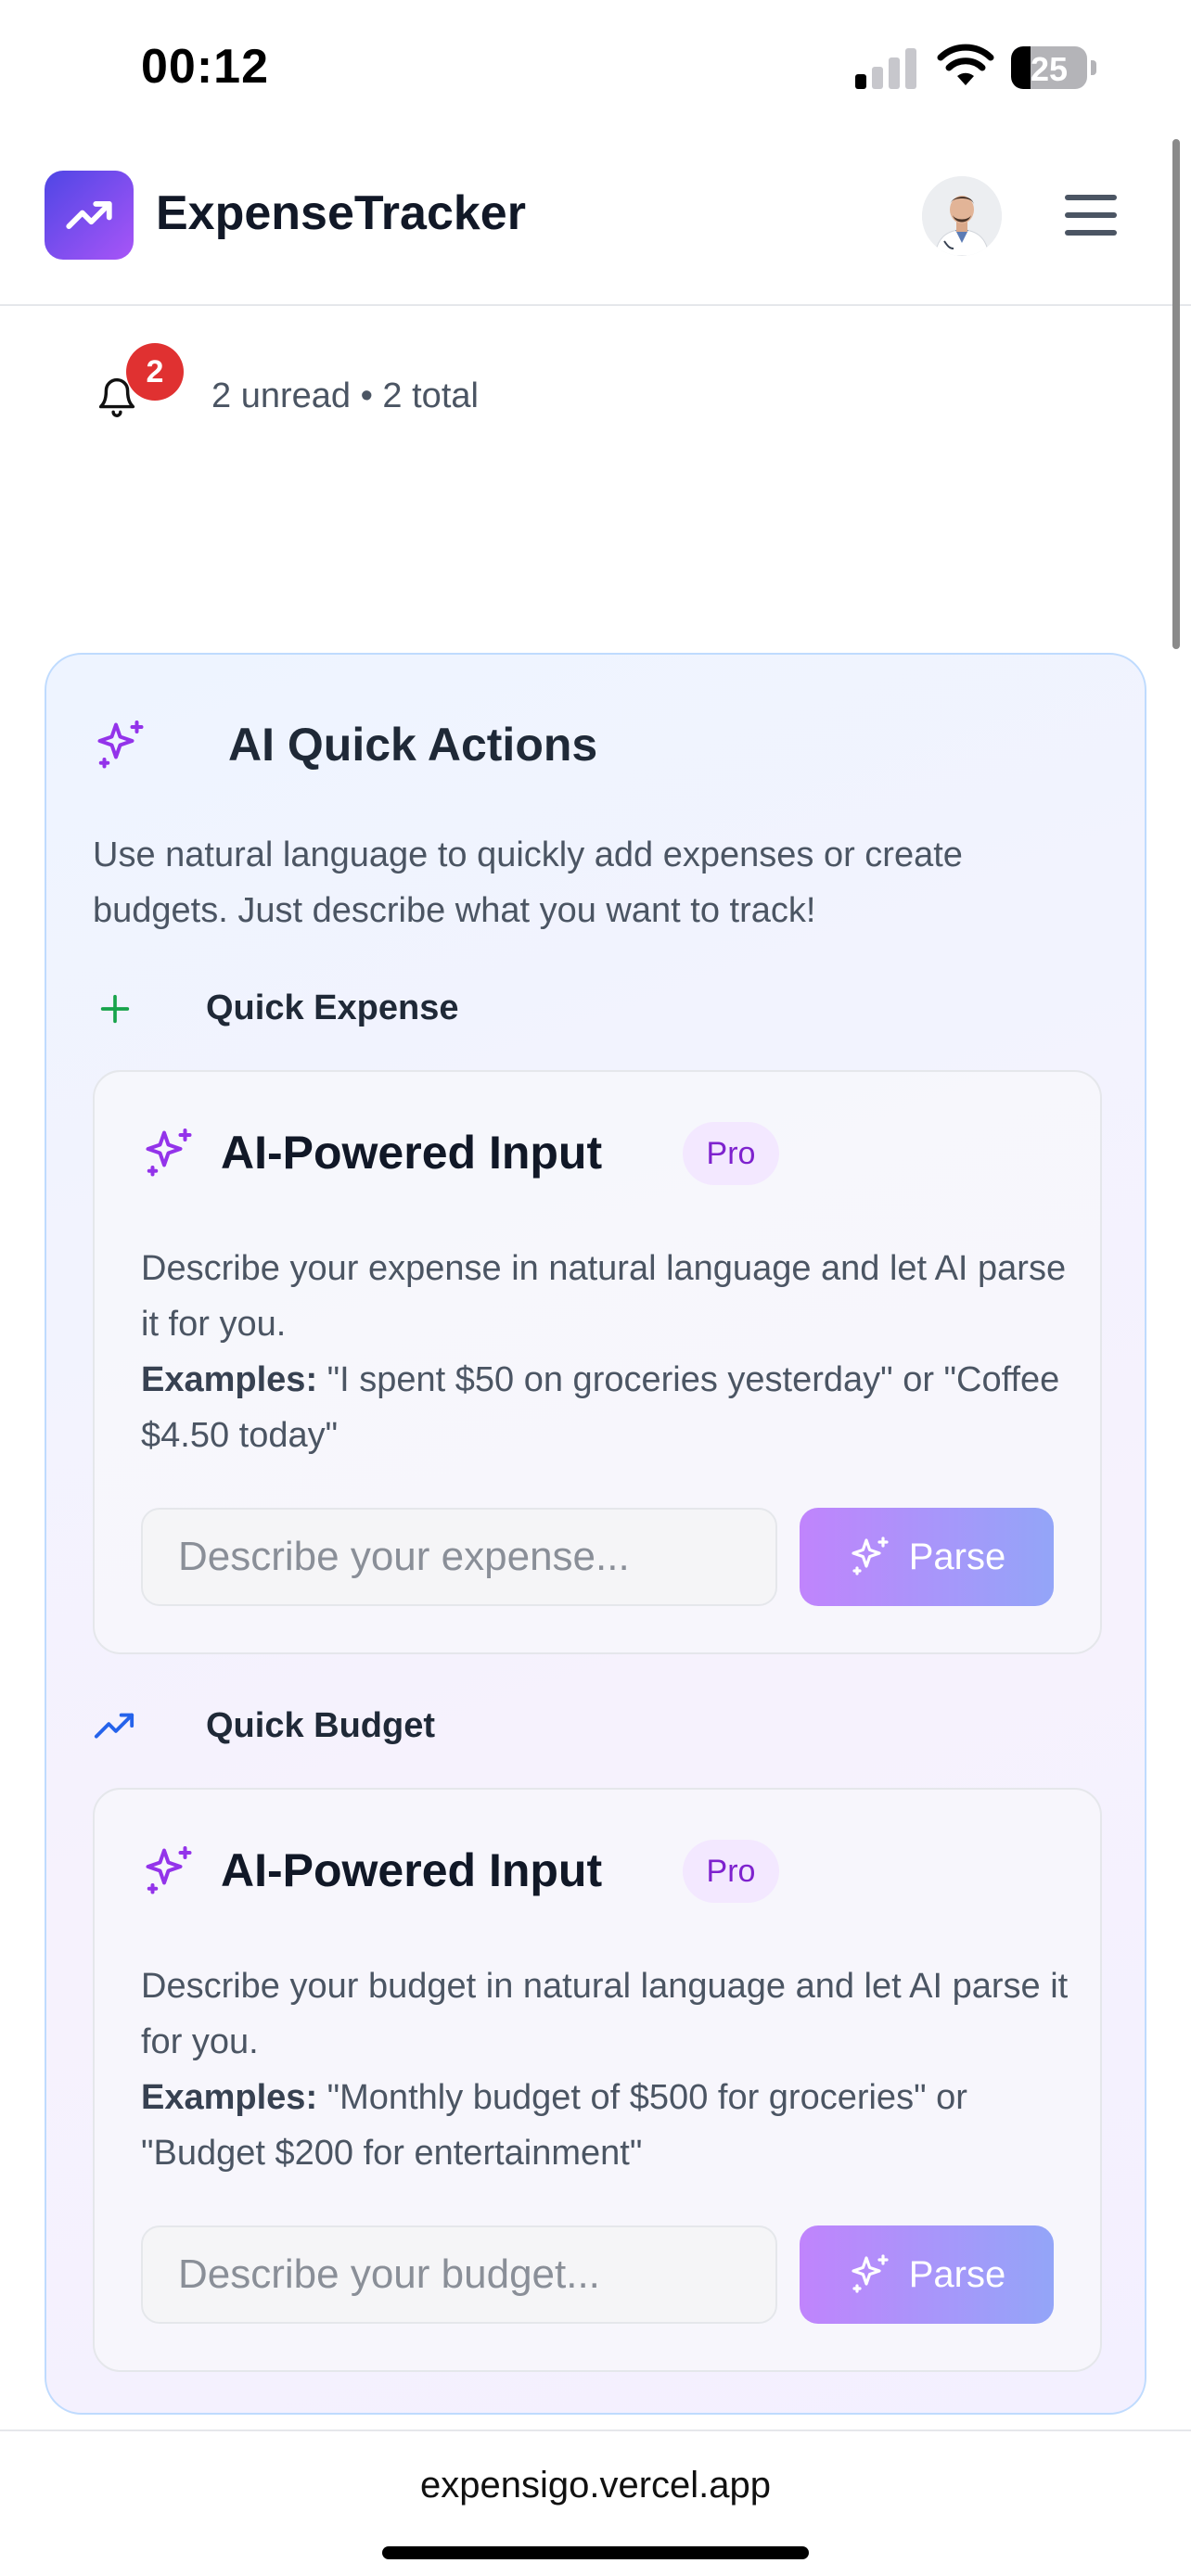 This screenshot has width=1191, height=2576. I want to click on app-name: ExpenseTracker, so click(341, 213).